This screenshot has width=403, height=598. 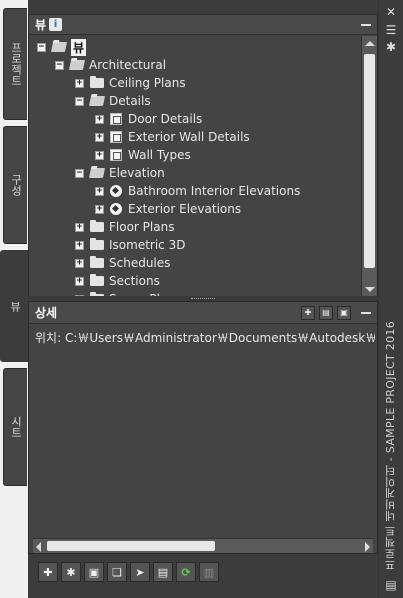 I want to click on tree-item-label: Schedules, so click(x=140, y=263).